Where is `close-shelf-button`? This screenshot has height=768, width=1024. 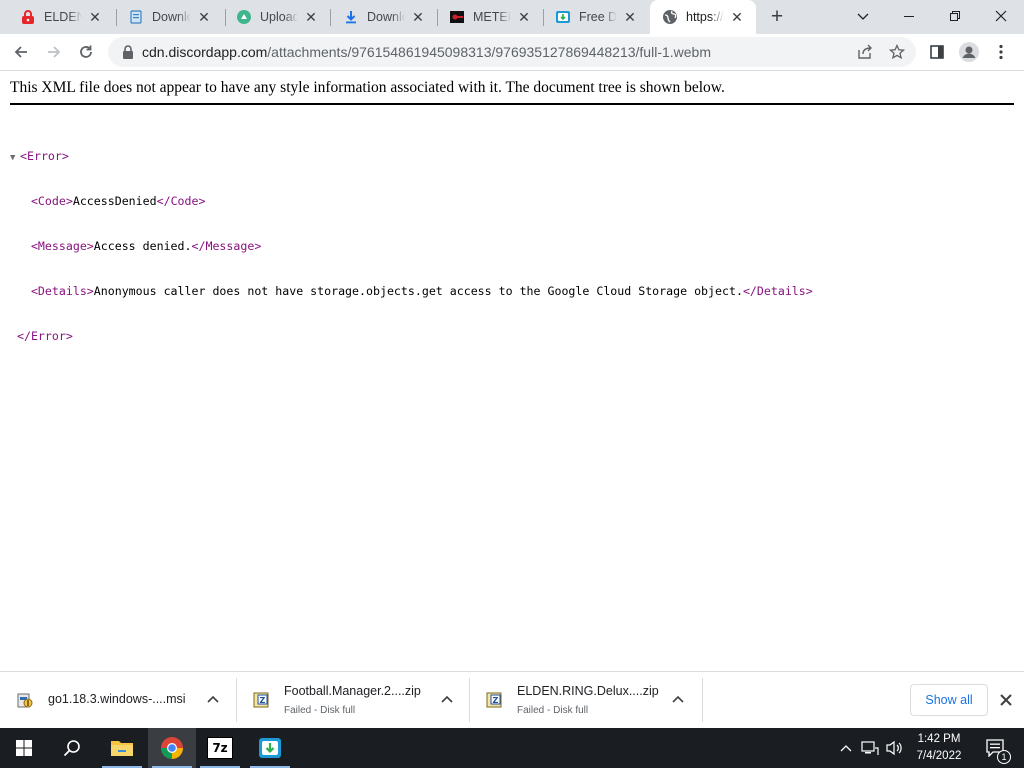
close-shelf-button is located at coordinates (1006, 700).